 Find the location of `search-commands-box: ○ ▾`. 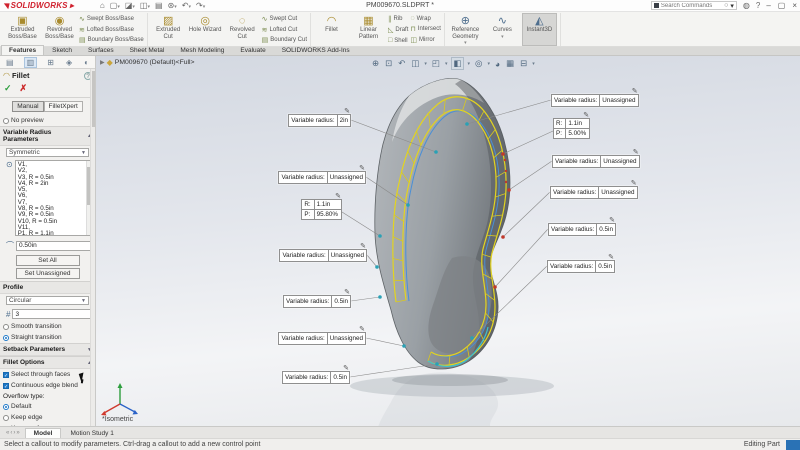

search-commands-box: ○ ▾ is located at coordinates (693, 5).